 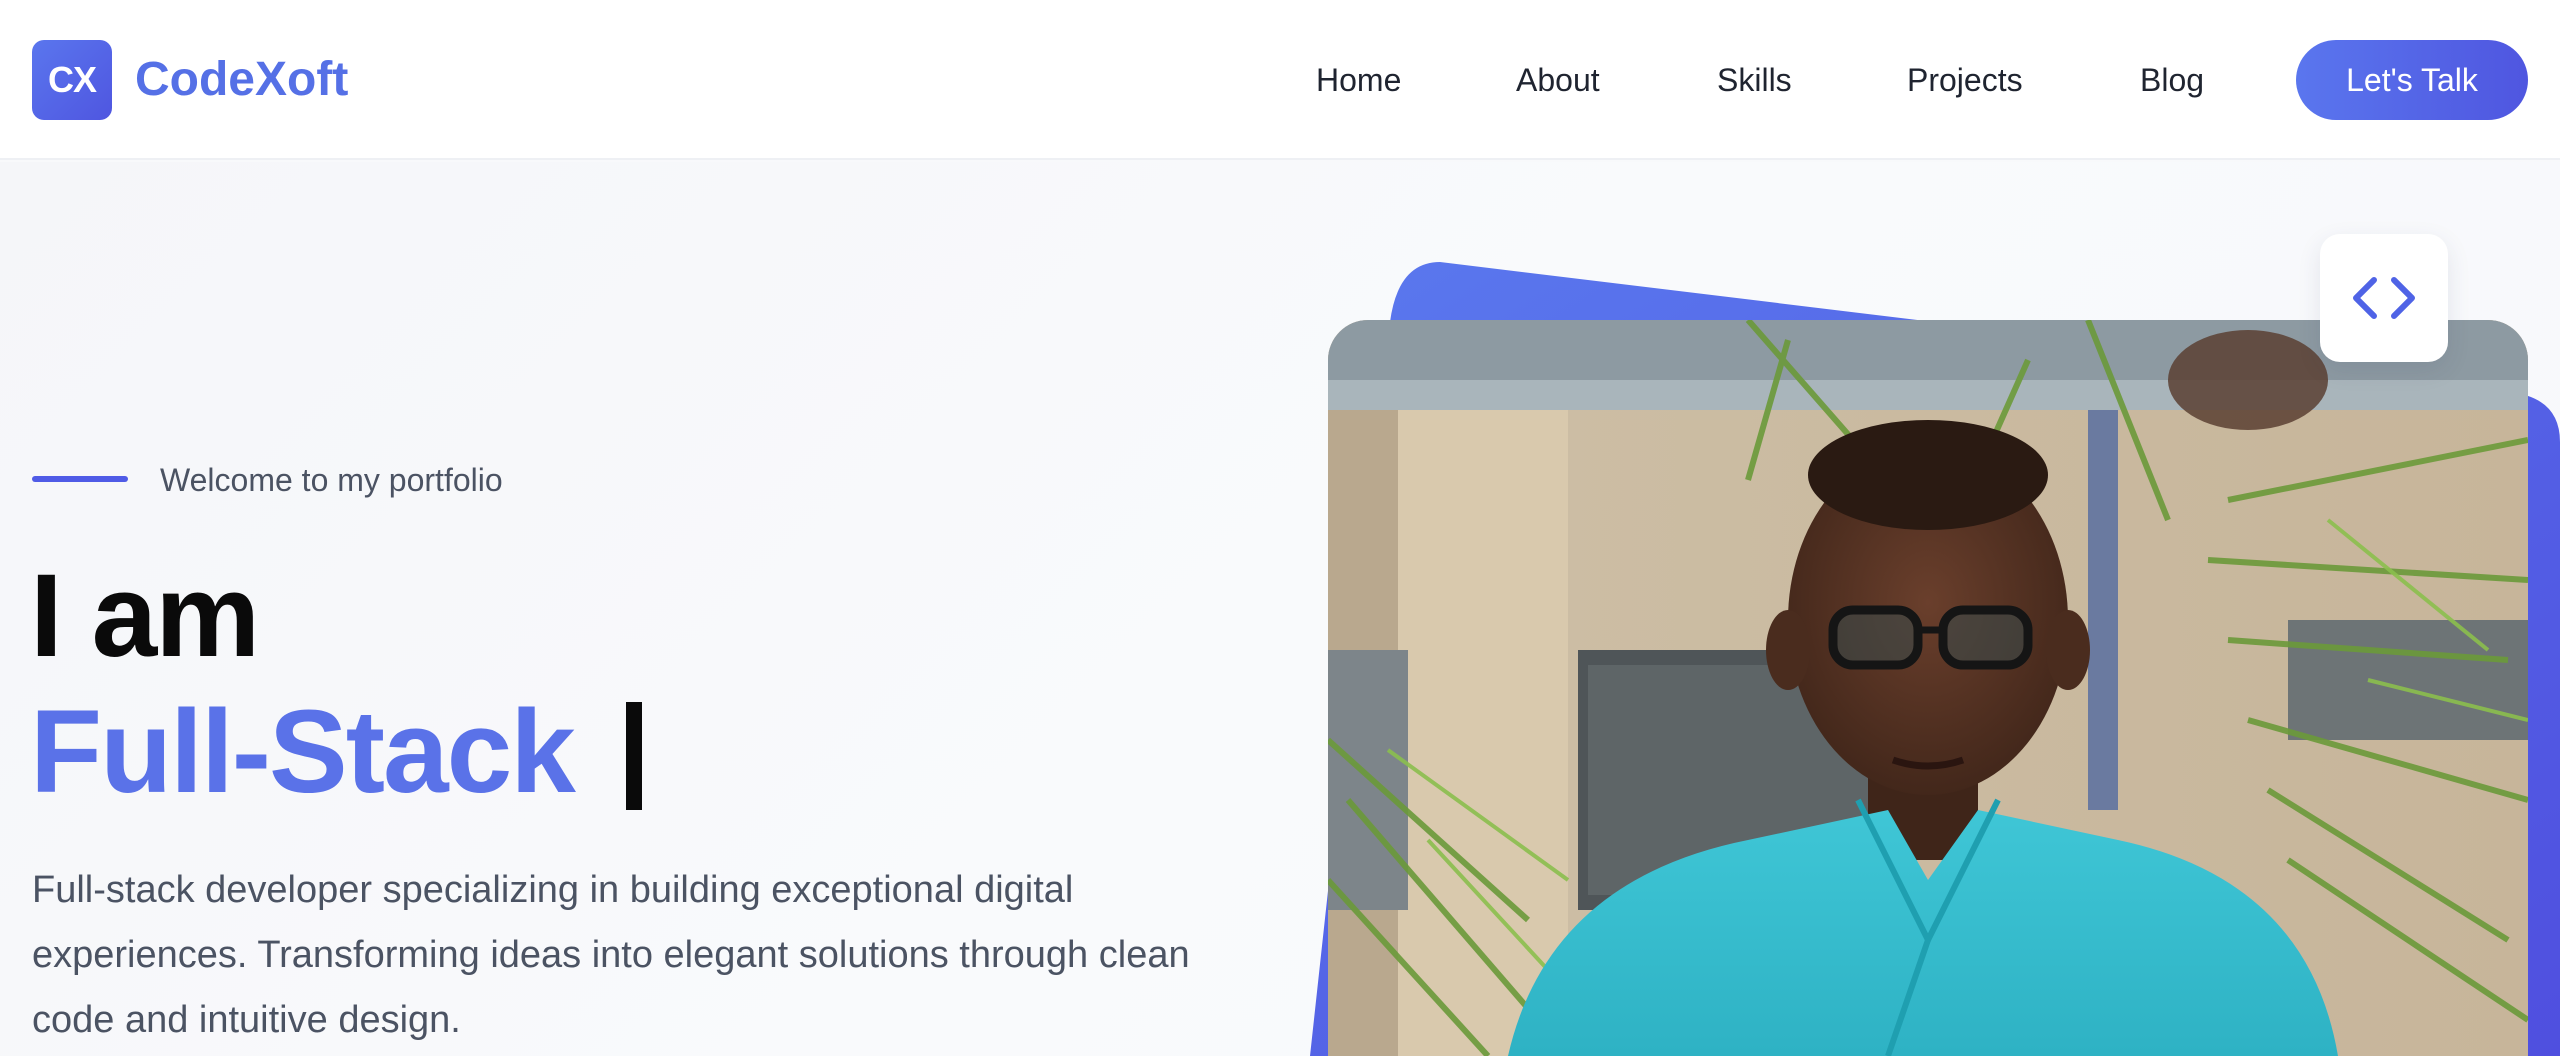 I want to click on code-brackets-chip, so click(x=2384, y=298).